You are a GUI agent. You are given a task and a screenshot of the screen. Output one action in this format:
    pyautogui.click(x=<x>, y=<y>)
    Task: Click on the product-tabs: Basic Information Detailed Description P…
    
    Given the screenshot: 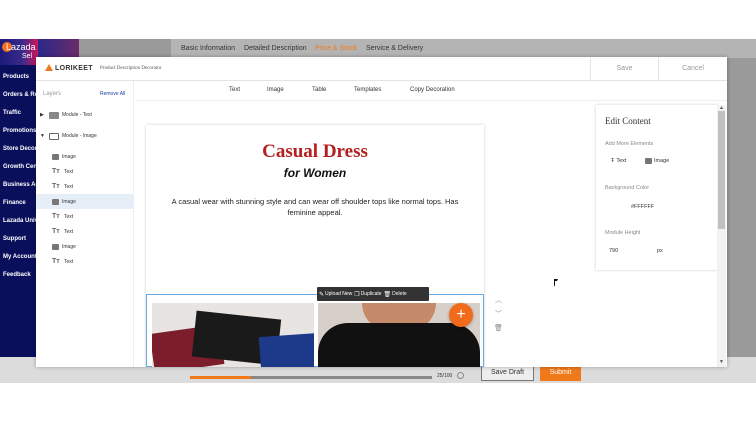 What is the action you would take?
    pyautogui.click(x=463, y=48)
    